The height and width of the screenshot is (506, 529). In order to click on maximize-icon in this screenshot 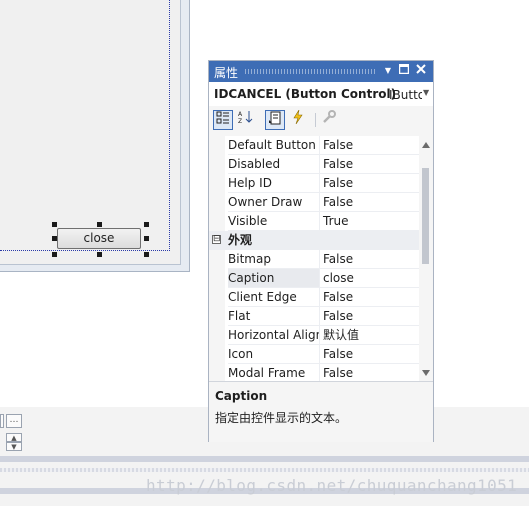, I will do `click(404, 71)`.